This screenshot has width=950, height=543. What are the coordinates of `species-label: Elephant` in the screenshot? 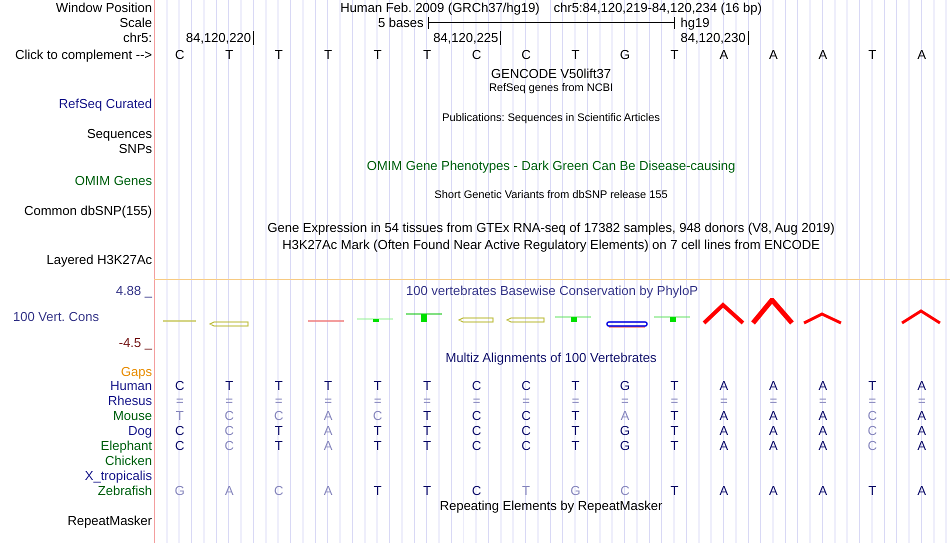 It's located at (126, 445).